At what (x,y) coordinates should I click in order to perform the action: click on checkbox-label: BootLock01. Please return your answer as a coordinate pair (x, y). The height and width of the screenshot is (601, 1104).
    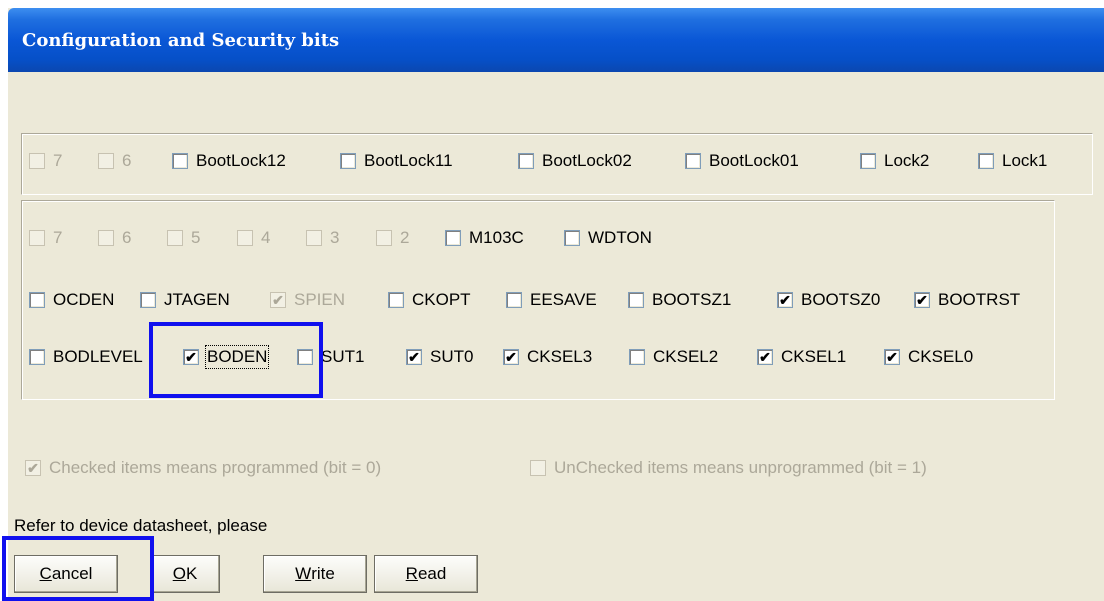
    Looking at the image, I should click on (754, 160).